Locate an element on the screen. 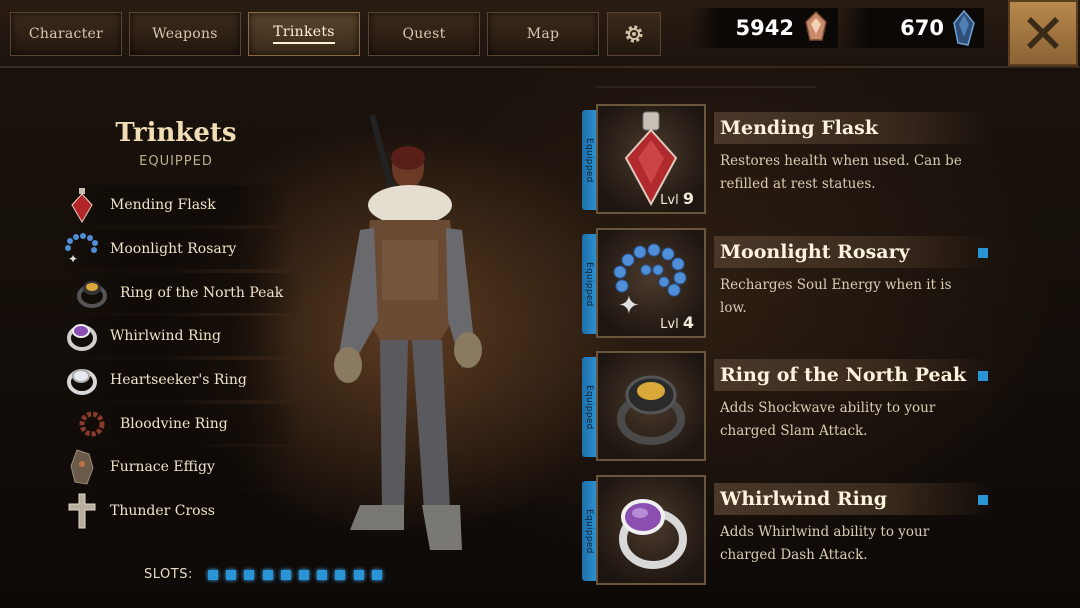 Image resolution: width=1080 pixels, height=608 pixels. settings-button is located at coordinates (634, 34).